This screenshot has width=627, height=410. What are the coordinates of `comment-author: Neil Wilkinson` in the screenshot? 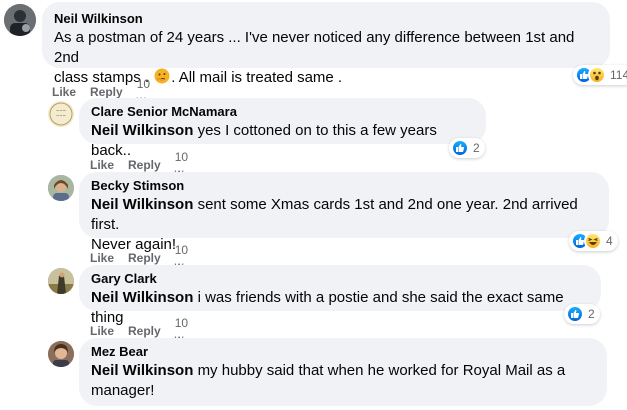 It's located at (326, 19).